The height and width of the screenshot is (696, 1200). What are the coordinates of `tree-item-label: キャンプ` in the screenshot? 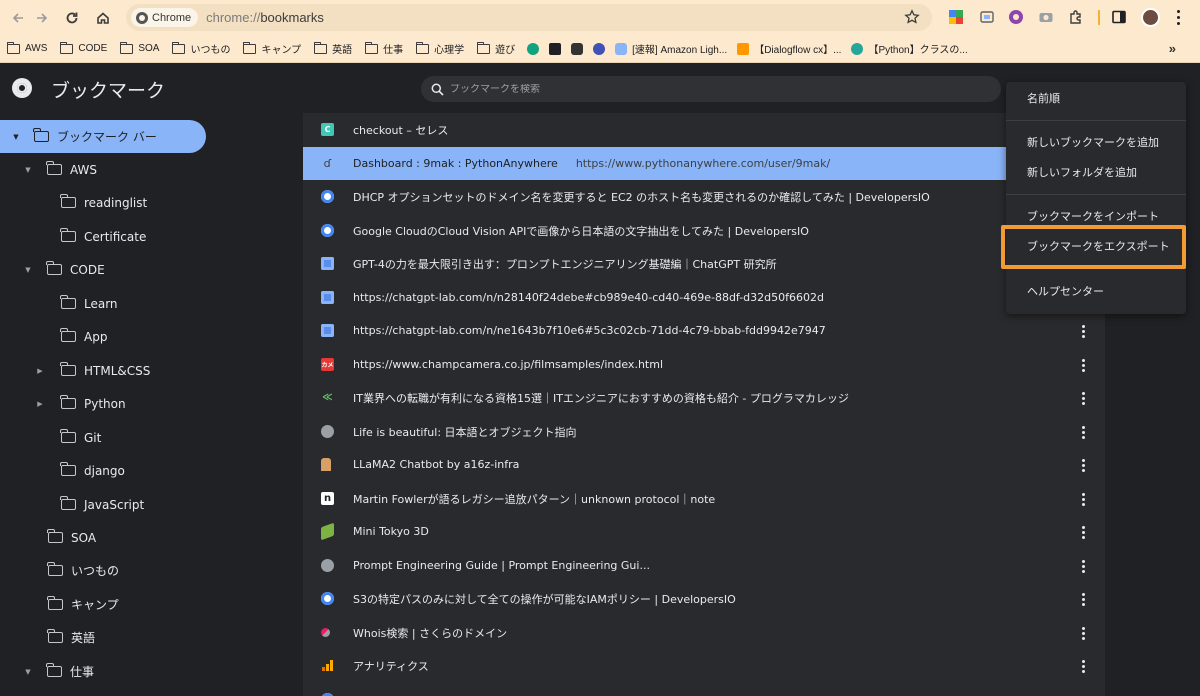 It's located at (95, 605).